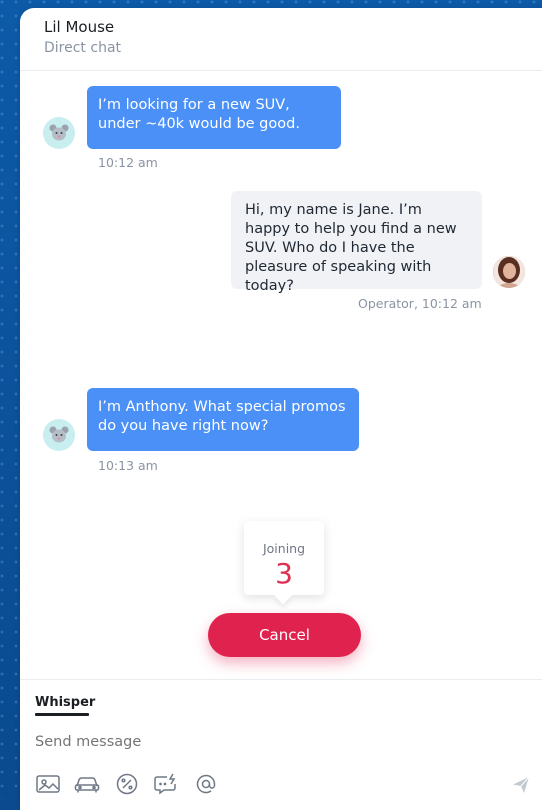 The image size is (542, 810). What do you see at coordinates (128, 162) in the screenshot?
I see `message-timestamp: 10:12 am` at bounding box center [128, 162].